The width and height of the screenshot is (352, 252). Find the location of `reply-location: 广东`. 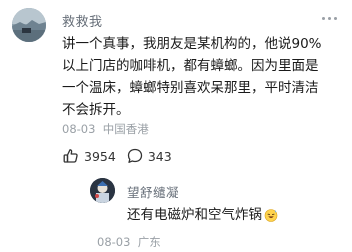

reply-location: 广东 is located at coordinates (149, 242).